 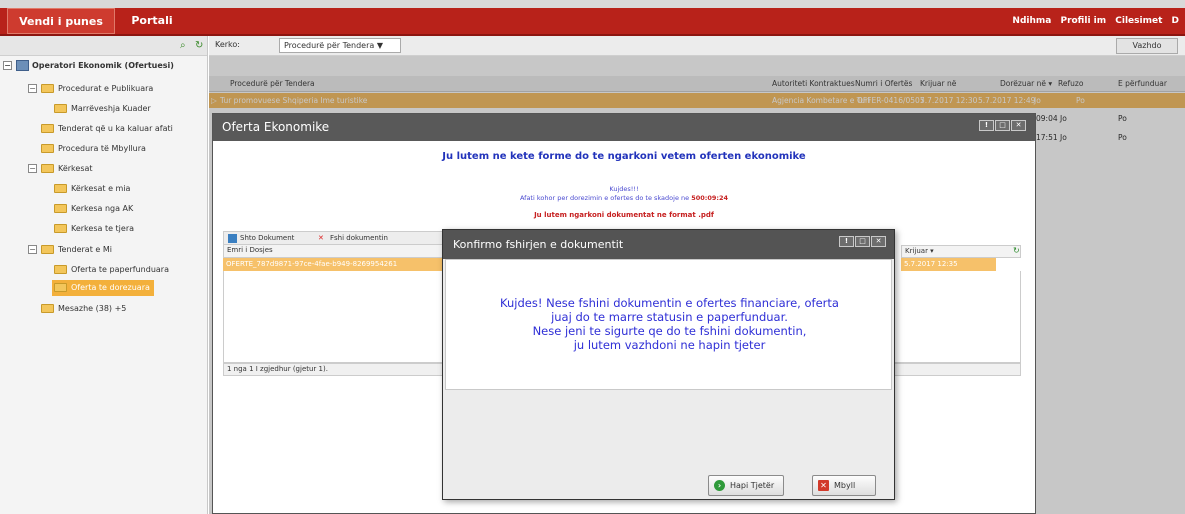 I want to click on sidebar-item-oferta-dorezuara: Oferta te dorezuara, so click(x=103, y=288).